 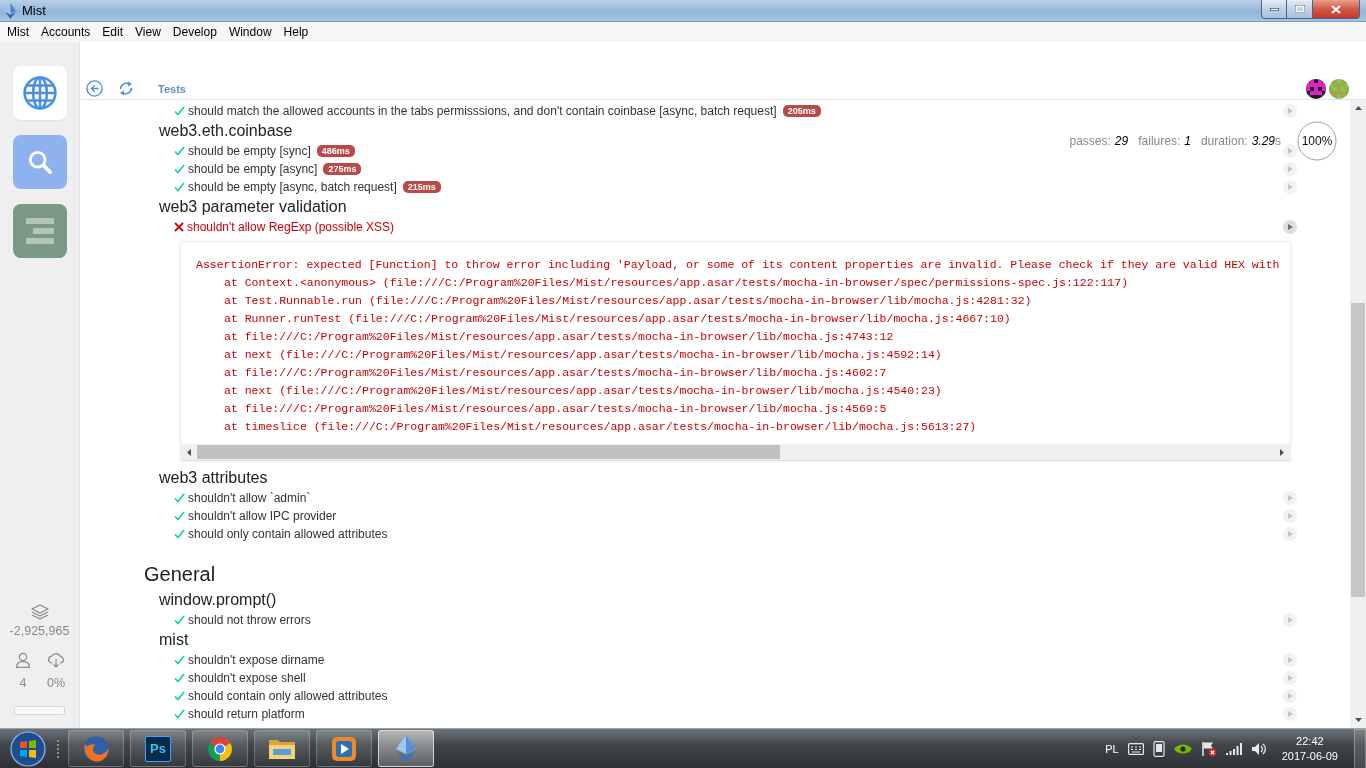 I want to click on app-logo: Ps, so click(x=158, y=748).